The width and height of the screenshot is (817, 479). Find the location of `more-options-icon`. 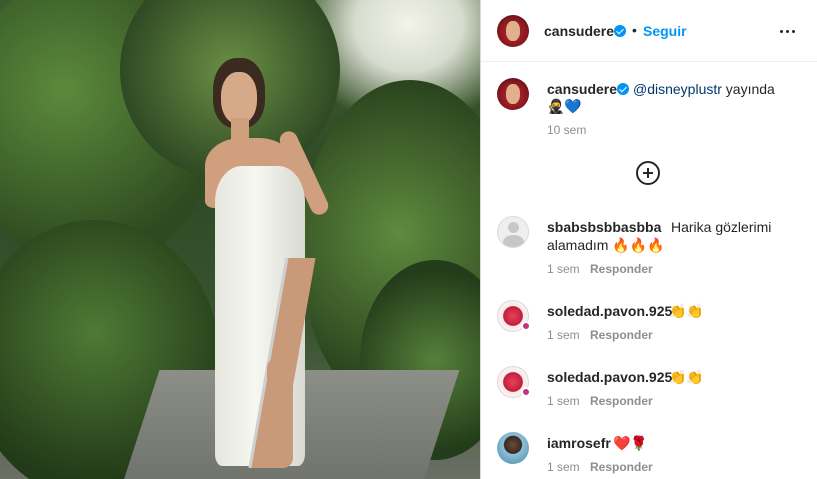

more-options-icon is located at coordinates (788, 32).